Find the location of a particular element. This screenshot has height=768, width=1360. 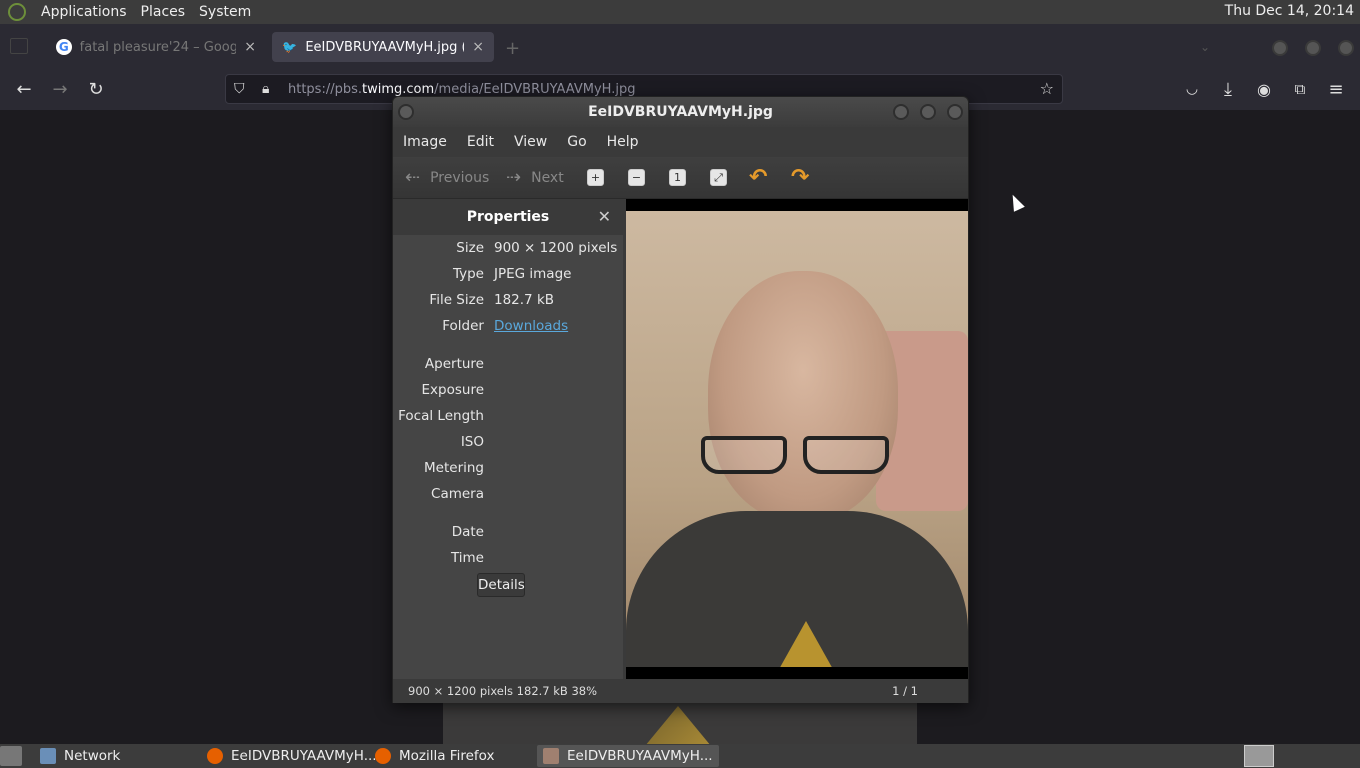

menu-view: View is located at coordinates (530, 142).